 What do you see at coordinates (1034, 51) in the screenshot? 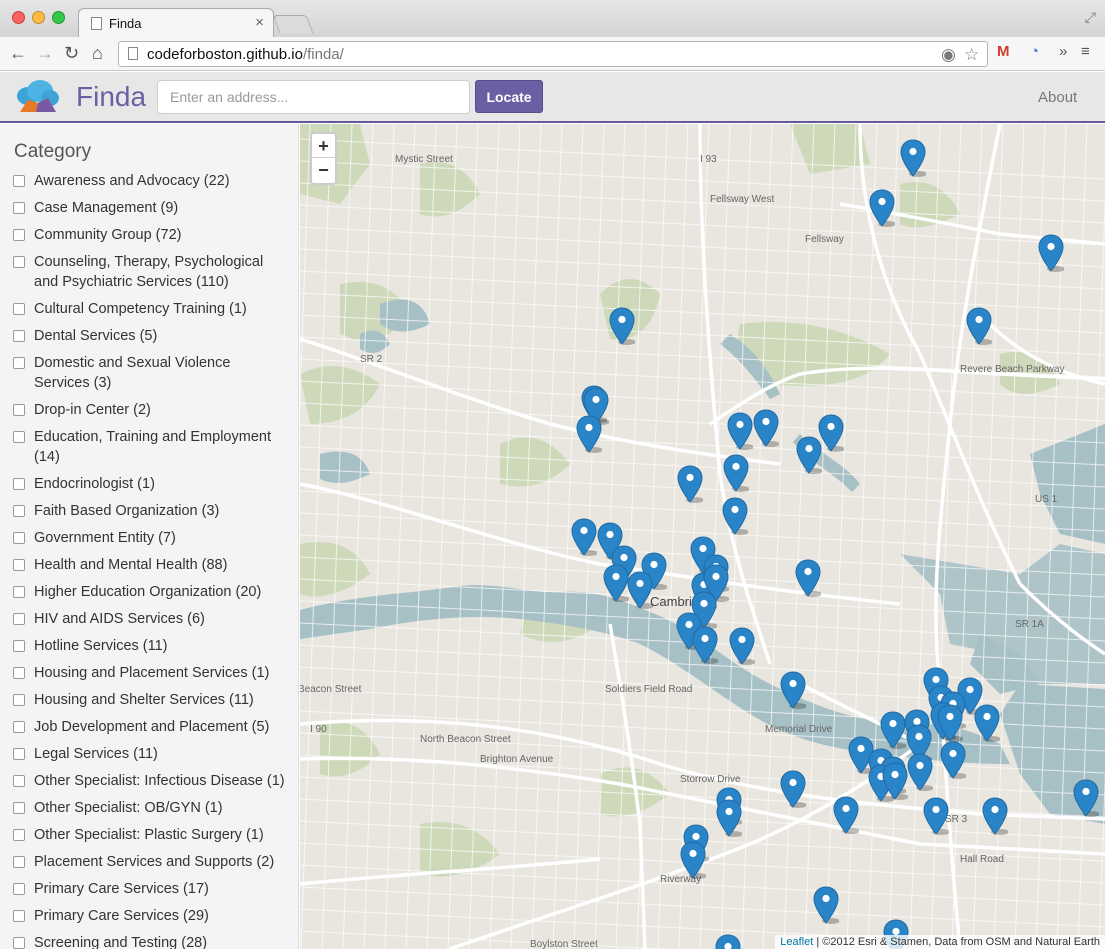
I see `extension-icon: ◔` at bounding box center [1034, 51].